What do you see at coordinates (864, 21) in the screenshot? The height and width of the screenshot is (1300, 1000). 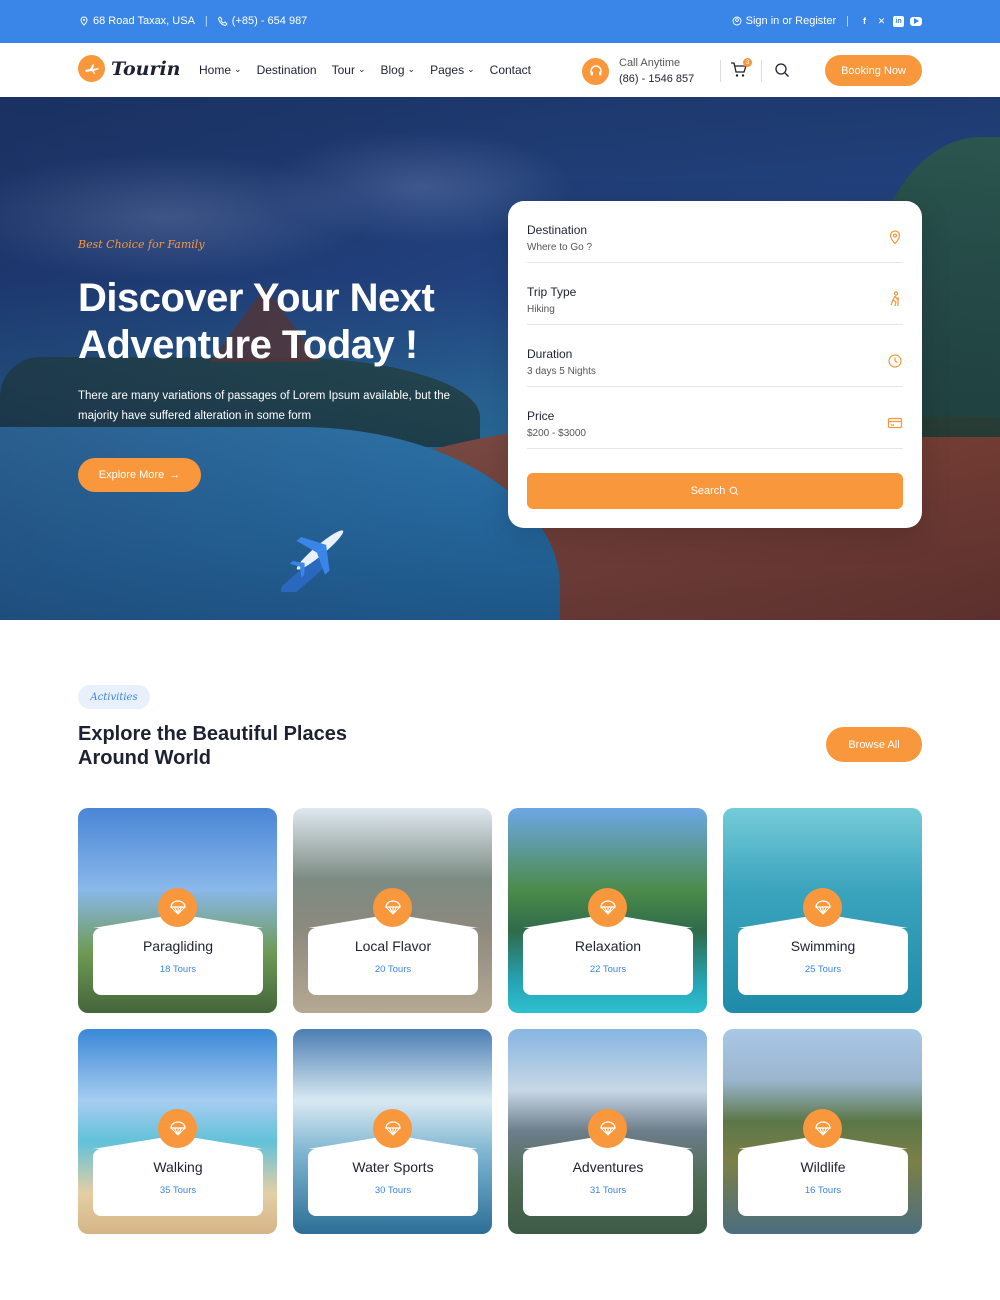 I see `facebook-icon: f` at bounding box center [864, 21].